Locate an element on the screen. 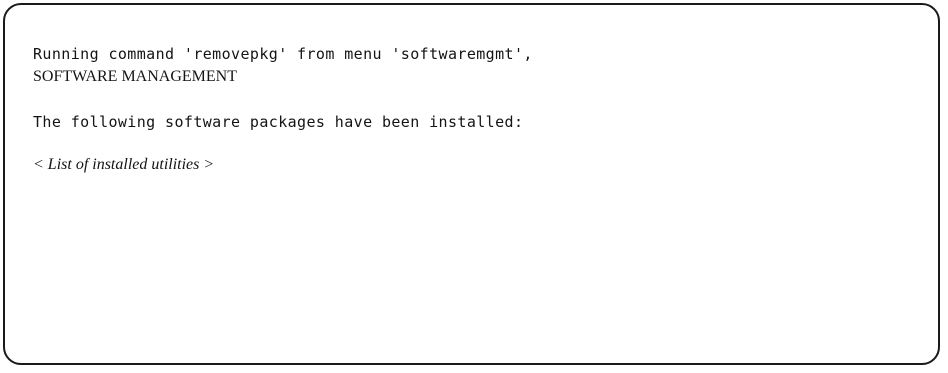 The image size is (948, 373). installed-utilities-placeholder: < List of installed utilities > is located at coordinates (124, 164).